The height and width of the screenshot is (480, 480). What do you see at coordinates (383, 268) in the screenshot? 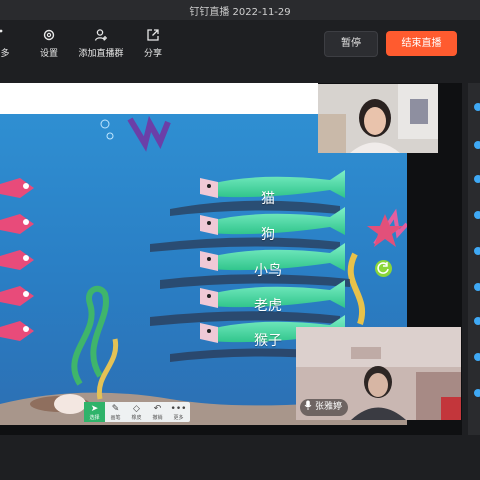
I see `refresh-icon` at bounding box center [383, 268].